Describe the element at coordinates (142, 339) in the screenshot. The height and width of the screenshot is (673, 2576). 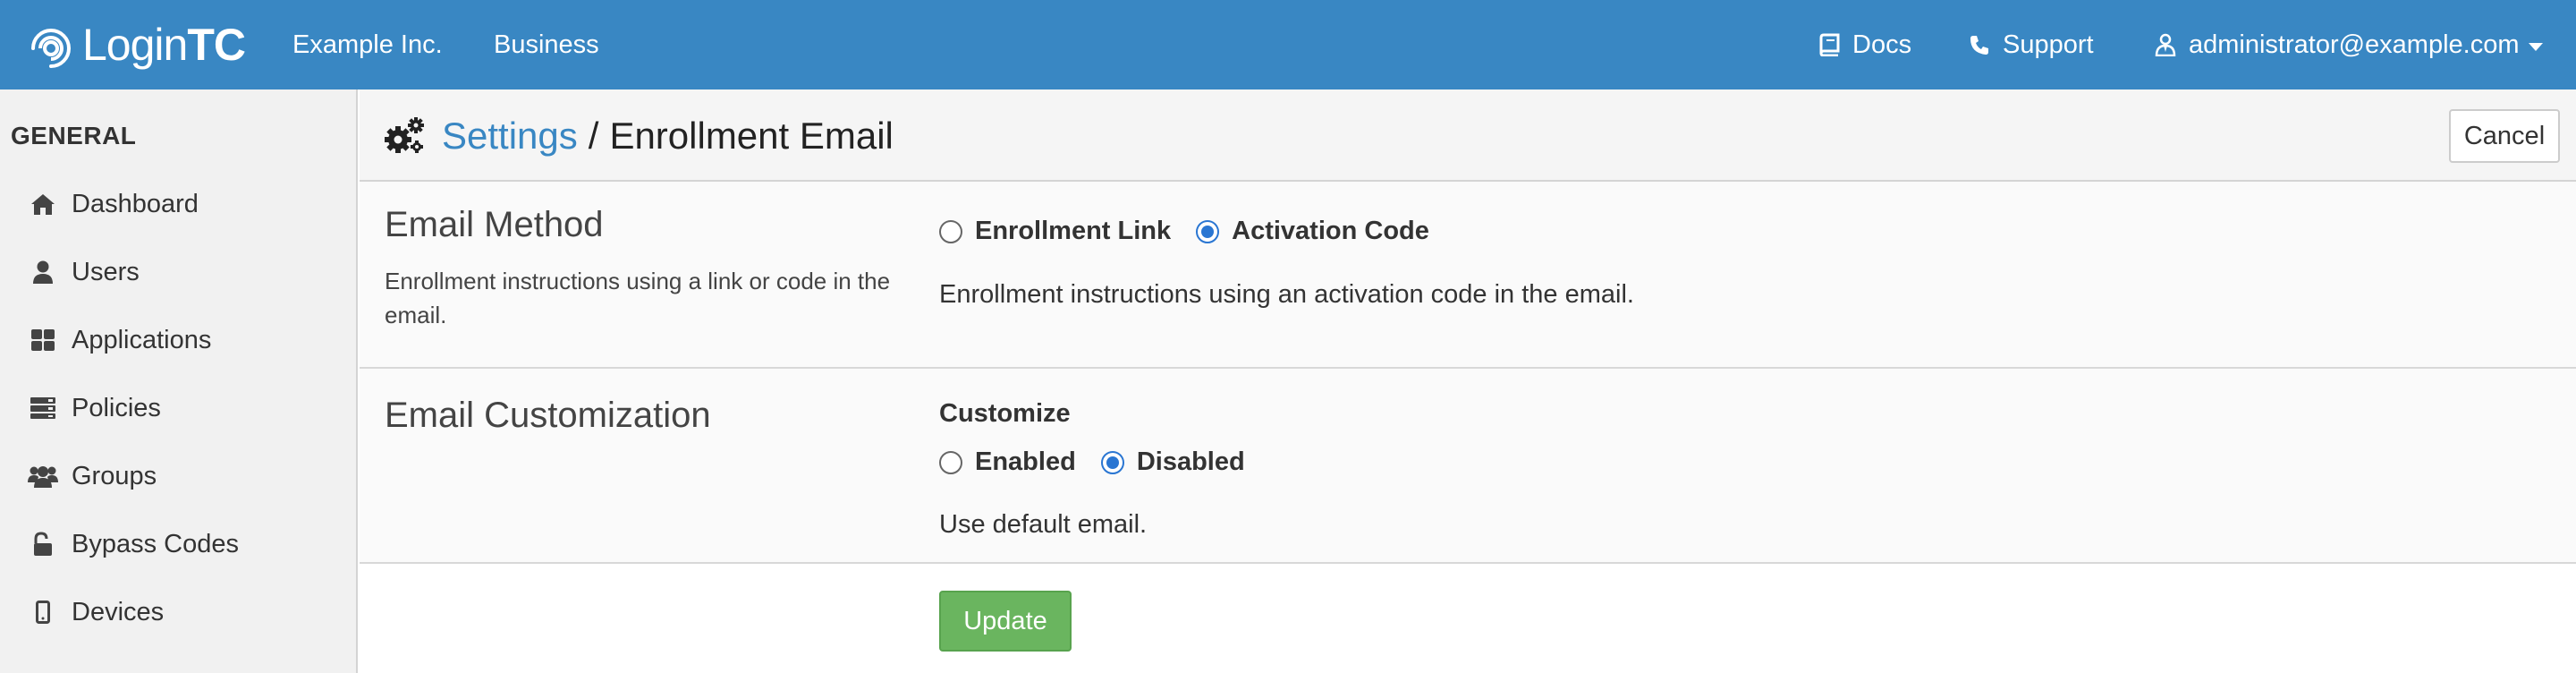
I see `sidebar-item-label: Applications` at that location.